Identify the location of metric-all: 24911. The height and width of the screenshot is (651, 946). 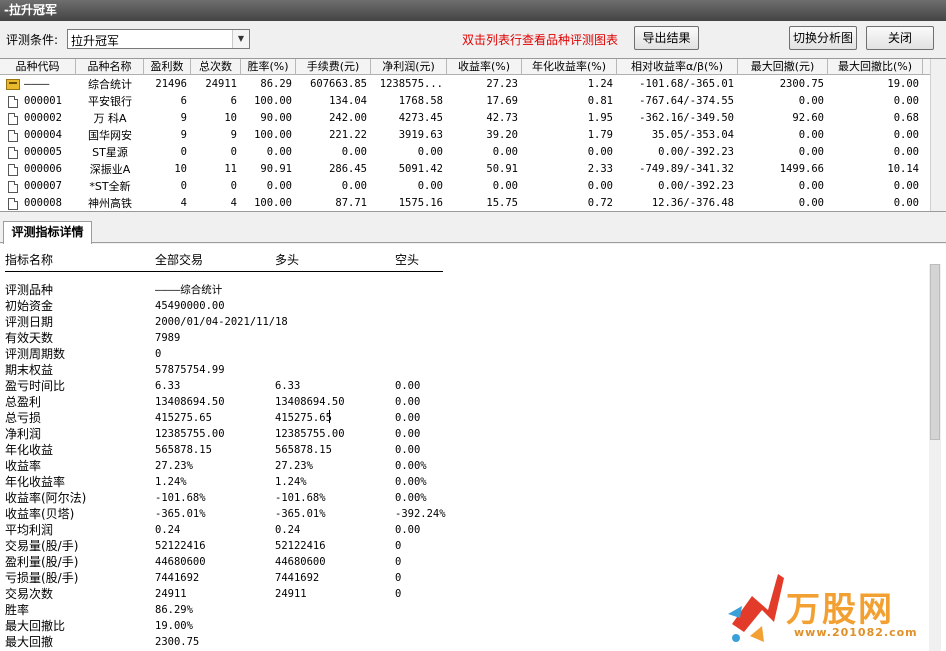
(171, 594).